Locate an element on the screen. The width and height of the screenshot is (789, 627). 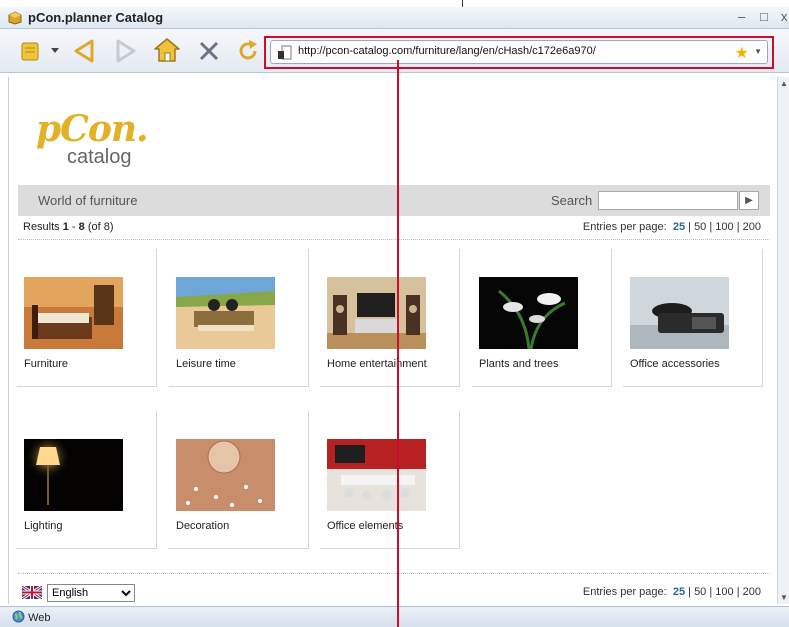
app-icon is located at coordinates (15, 18).